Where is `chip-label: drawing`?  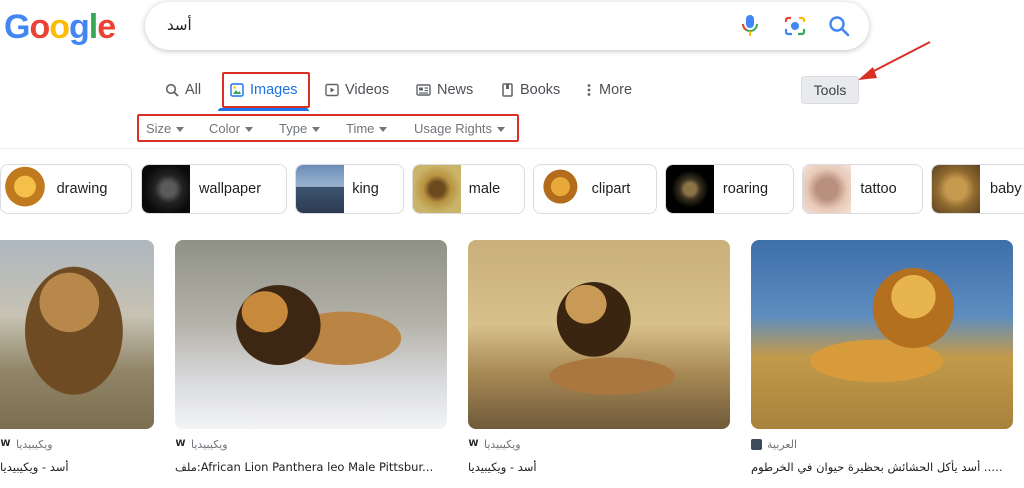 chip-label: drawing is located at coordinates (82, 189).